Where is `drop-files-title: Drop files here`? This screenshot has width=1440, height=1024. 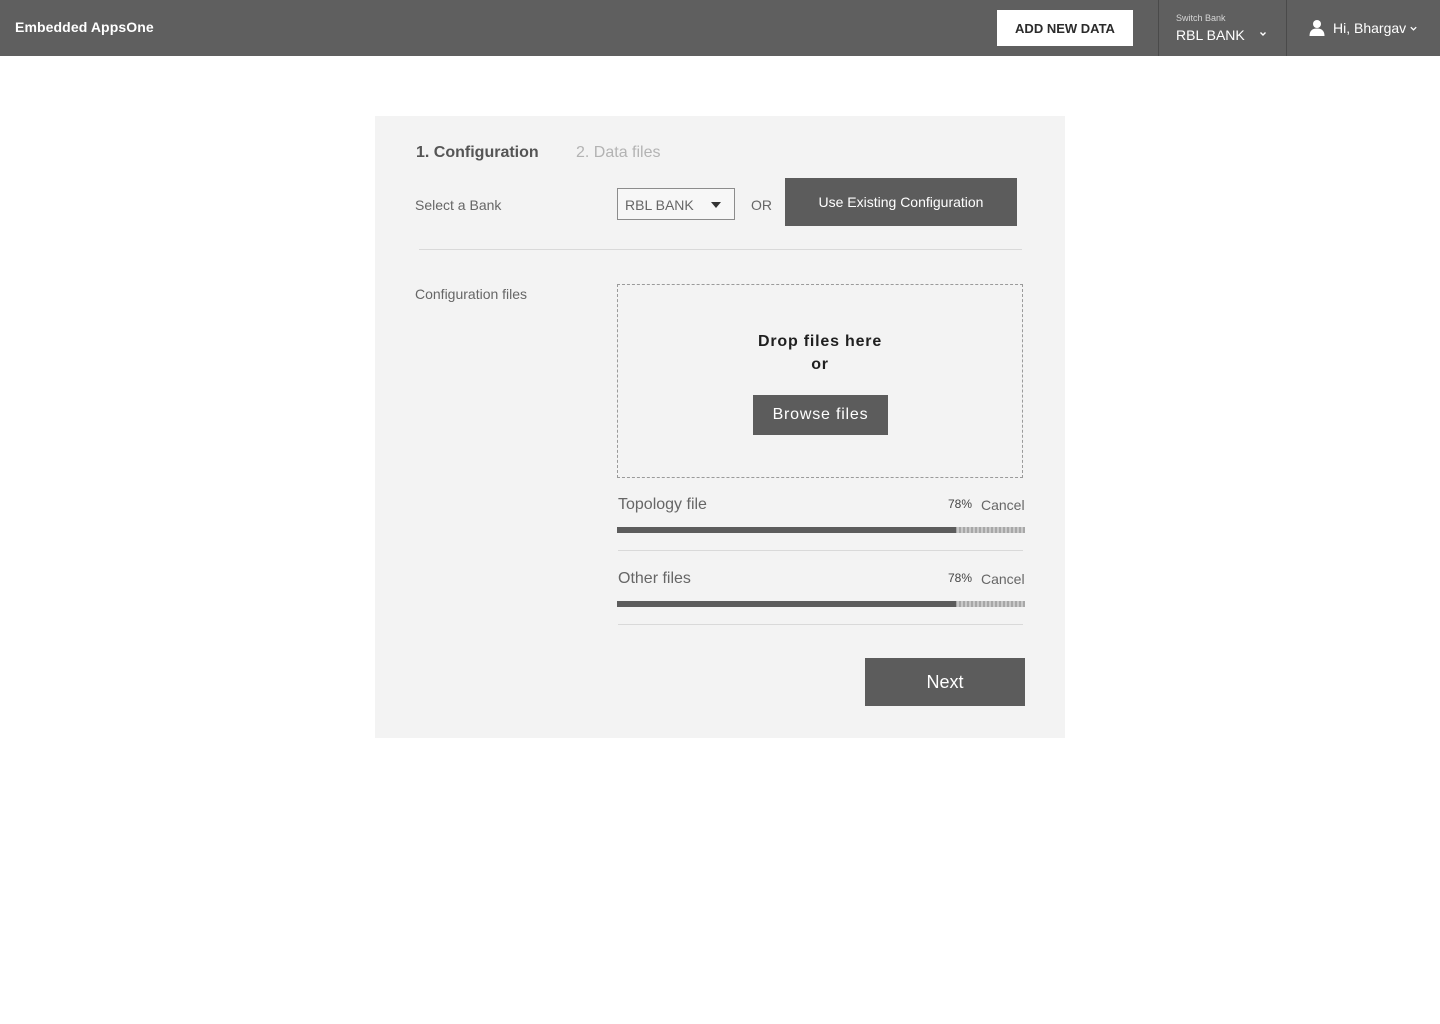
drop-files-title: Drop files here is located at coordinates (820, 341).